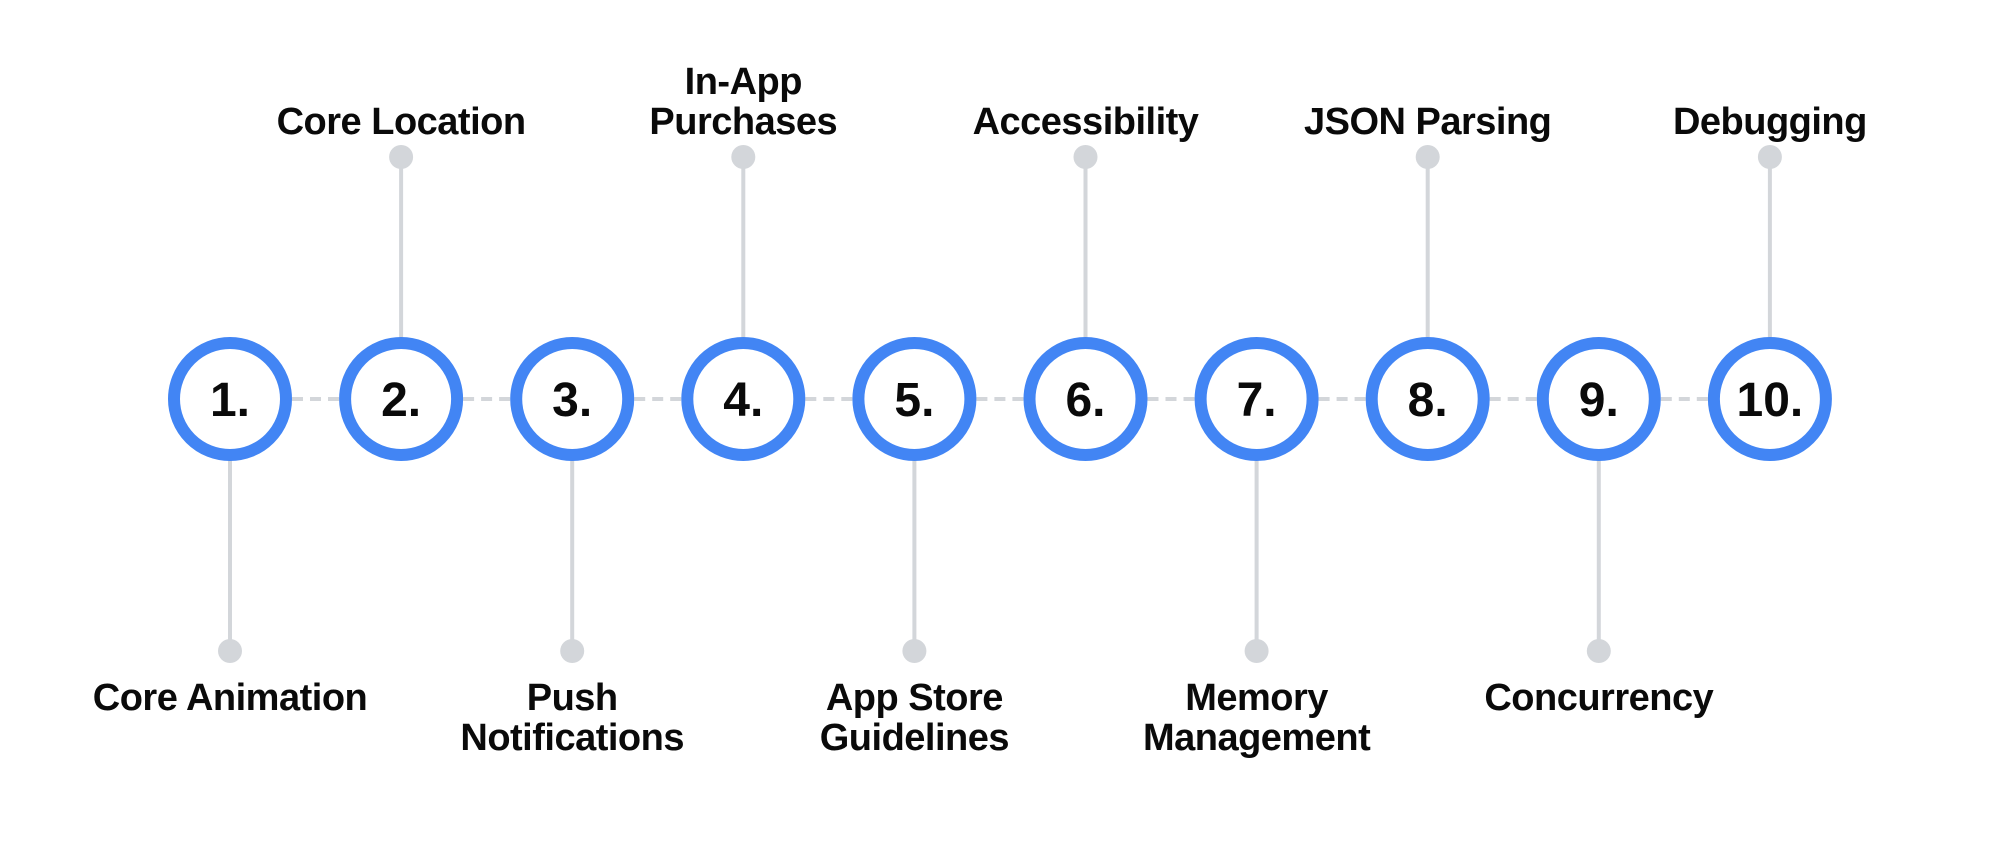  Describe the element at coordinates (914, 718) in the screenshot. I see `step-label: App Store Guidelines` at that location.